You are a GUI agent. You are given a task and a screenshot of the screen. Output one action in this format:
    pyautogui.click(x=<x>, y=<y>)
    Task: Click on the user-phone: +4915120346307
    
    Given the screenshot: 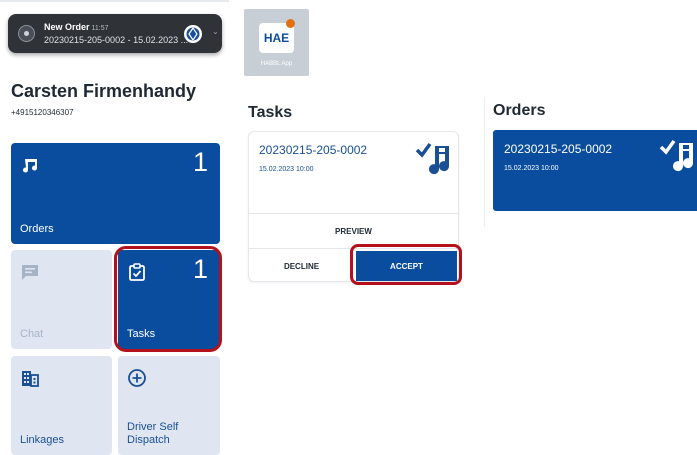 What is the action you would take?
    pyautogui.click(x=42, y=112)
    